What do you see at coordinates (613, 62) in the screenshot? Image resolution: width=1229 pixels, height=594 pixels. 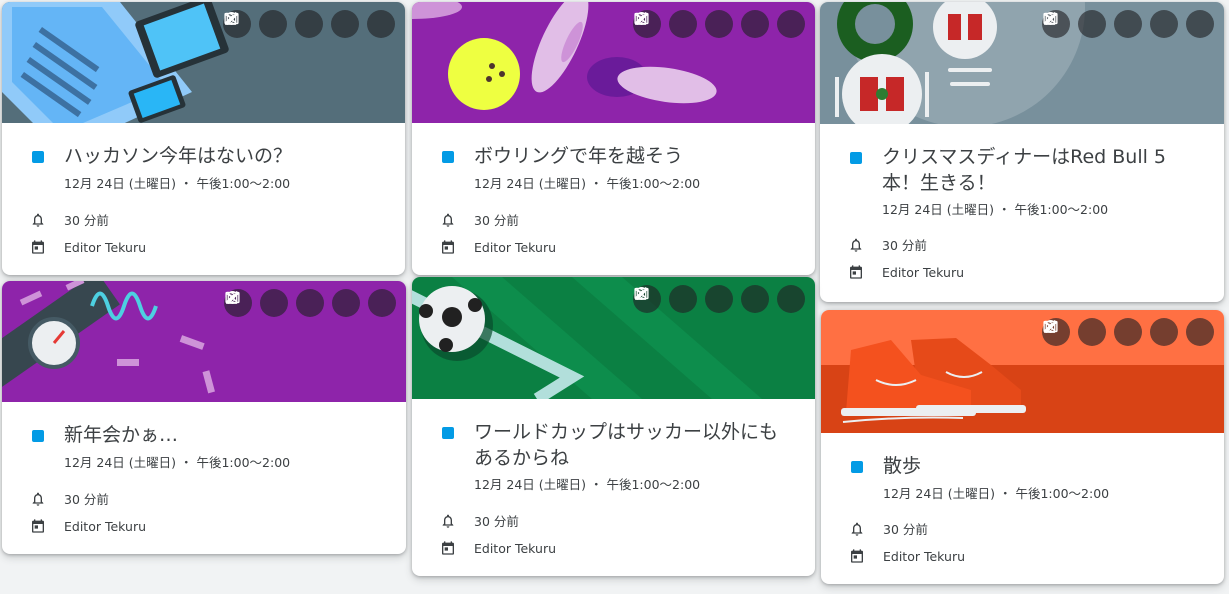 I see `banner-bowling-illustration` at bounding box center [613, 62].